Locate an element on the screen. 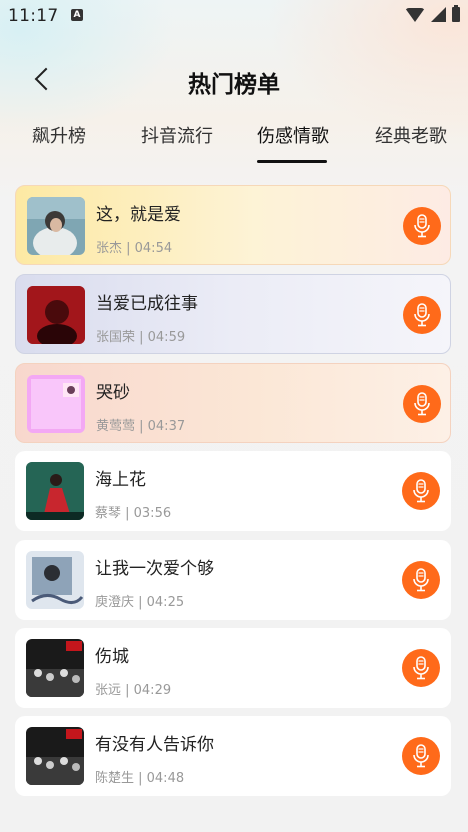 Image resolution: width=468 pixels, height=832 pixels. song-meta: 庾澄庆 | 04:25 is located at coordinates (140, 602).